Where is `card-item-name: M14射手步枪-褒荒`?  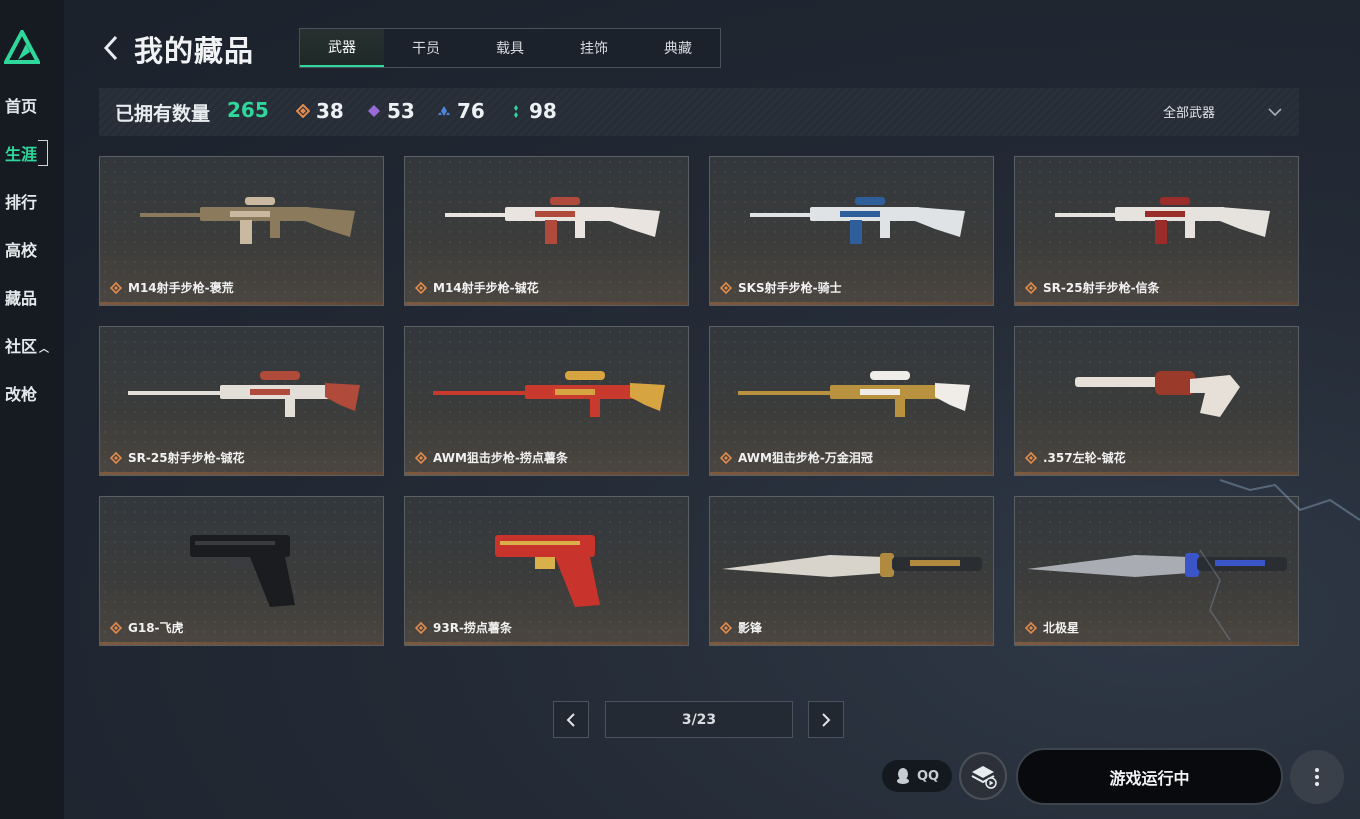
card-item-name: M14射手步枪-褒荒 is located at coordinates (181, 288).